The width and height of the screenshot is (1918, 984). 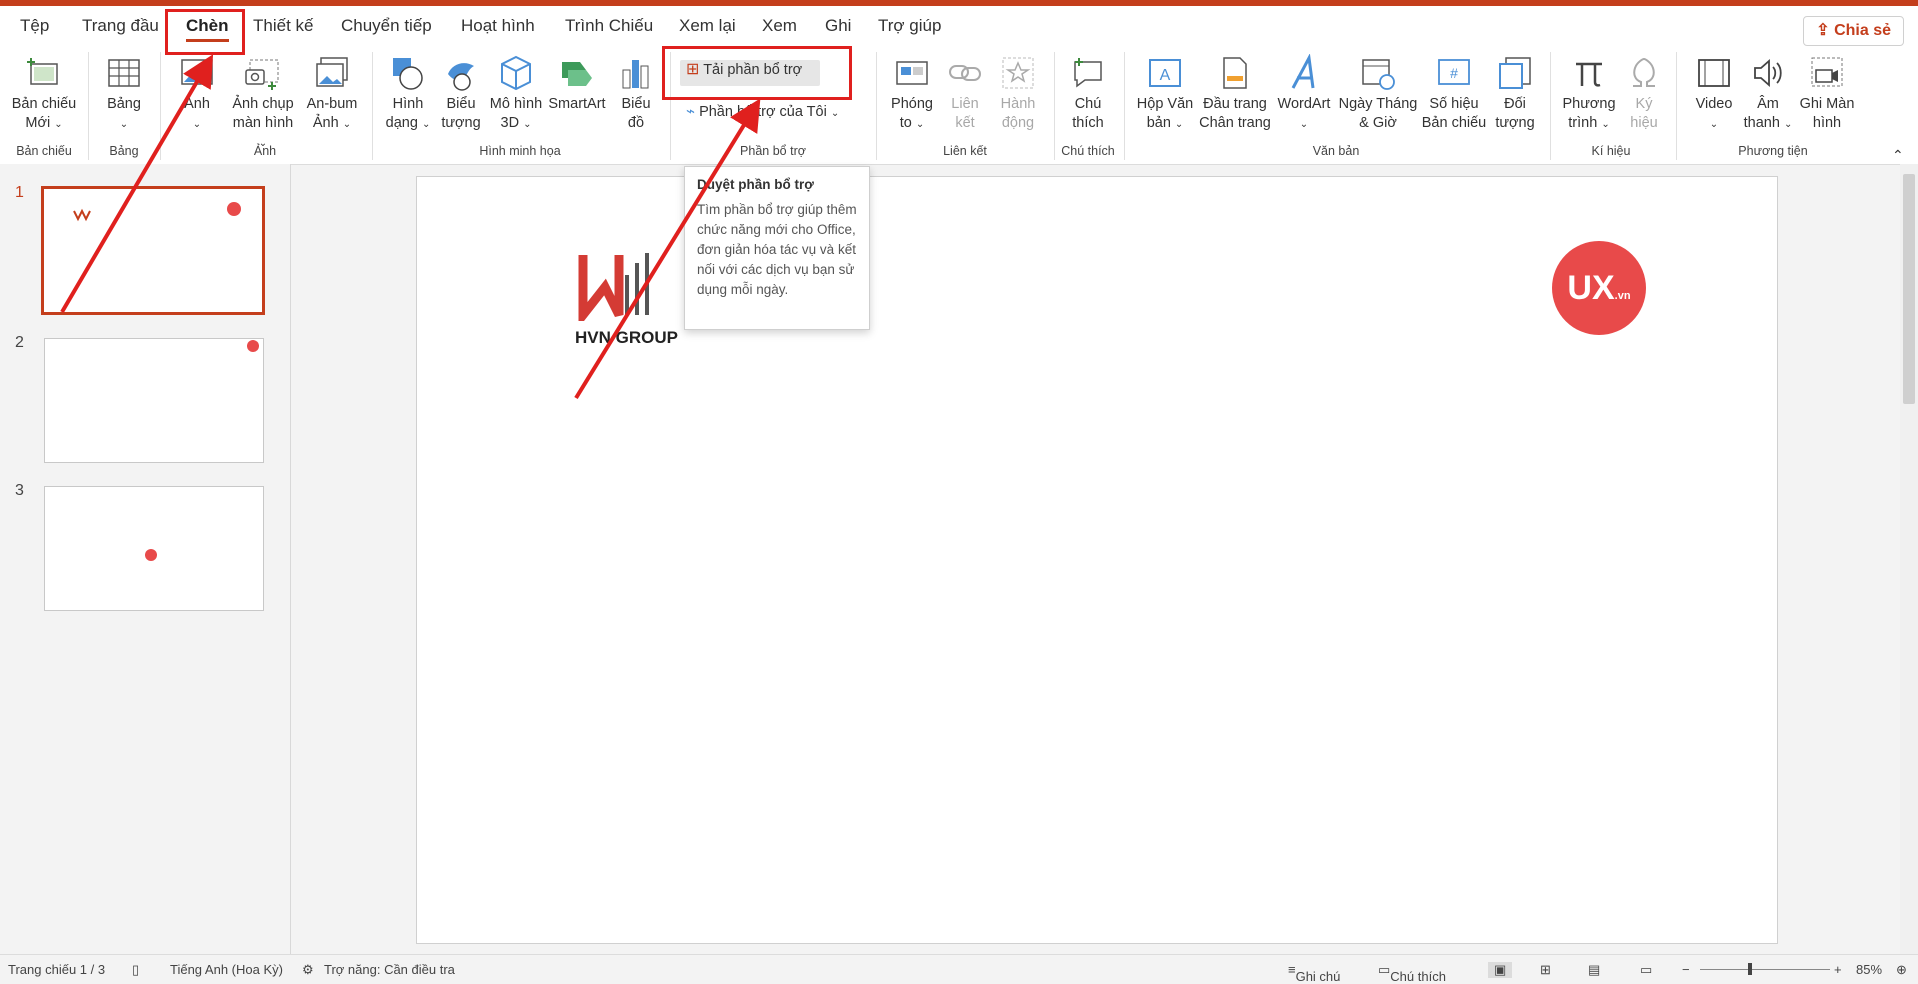 I want to click on spelling-icon: ▯, so click(x=135, y=970).